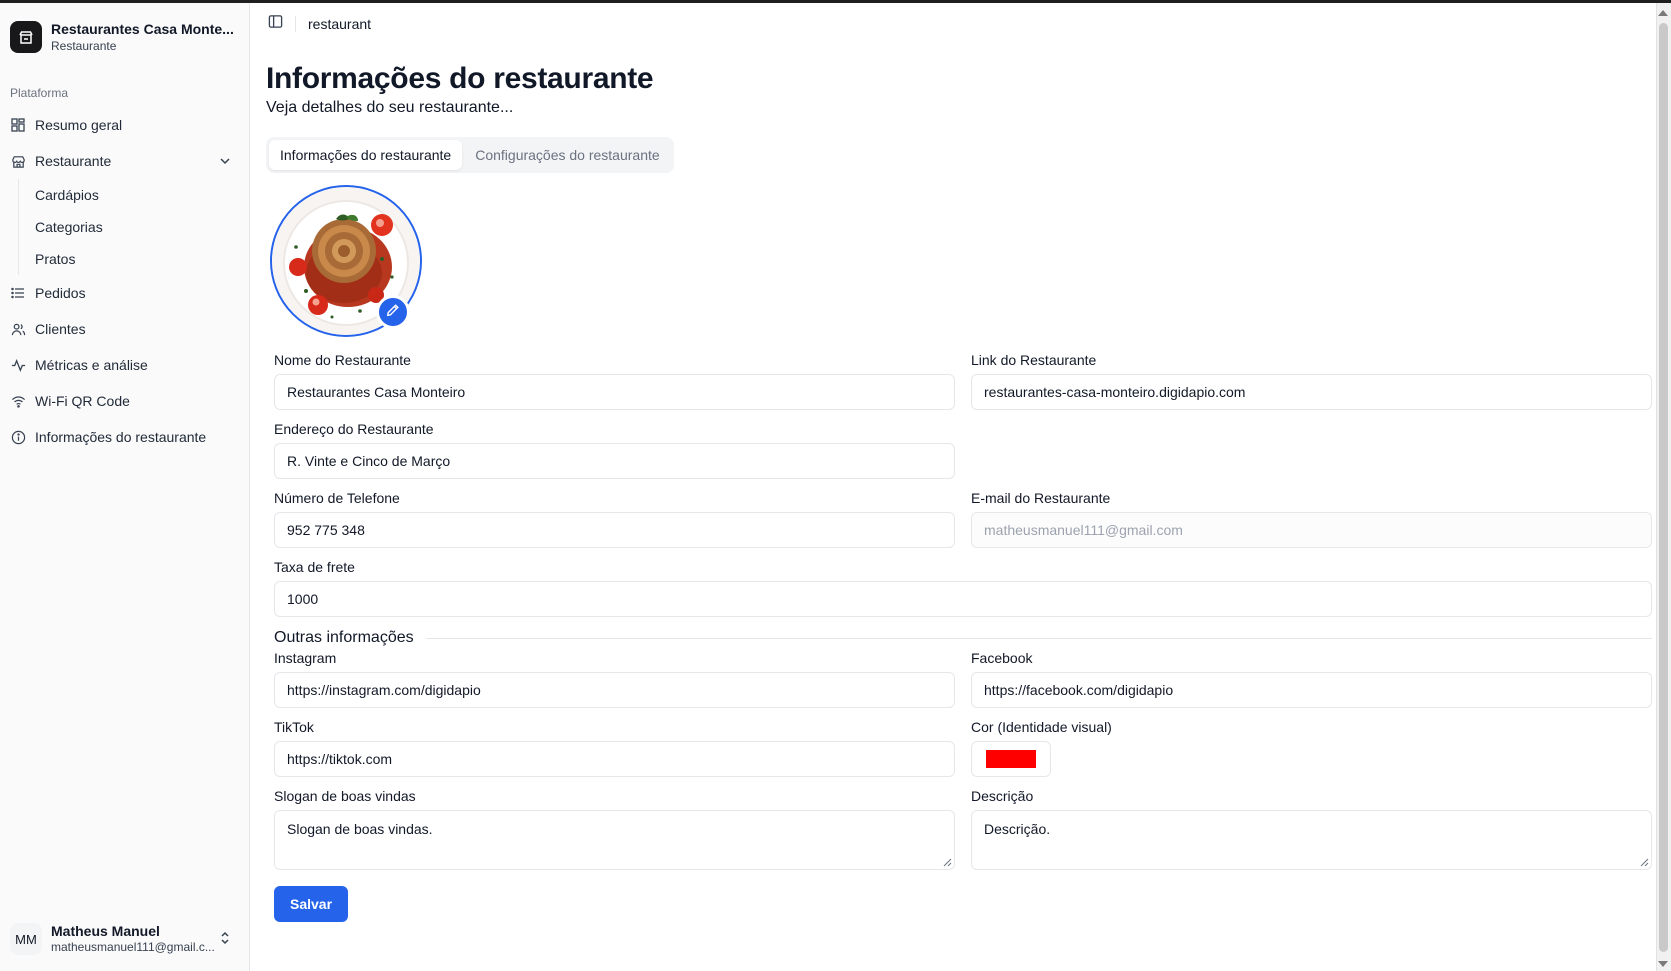  I want to click on chevrons-up-down-icon, so click(225, 940).